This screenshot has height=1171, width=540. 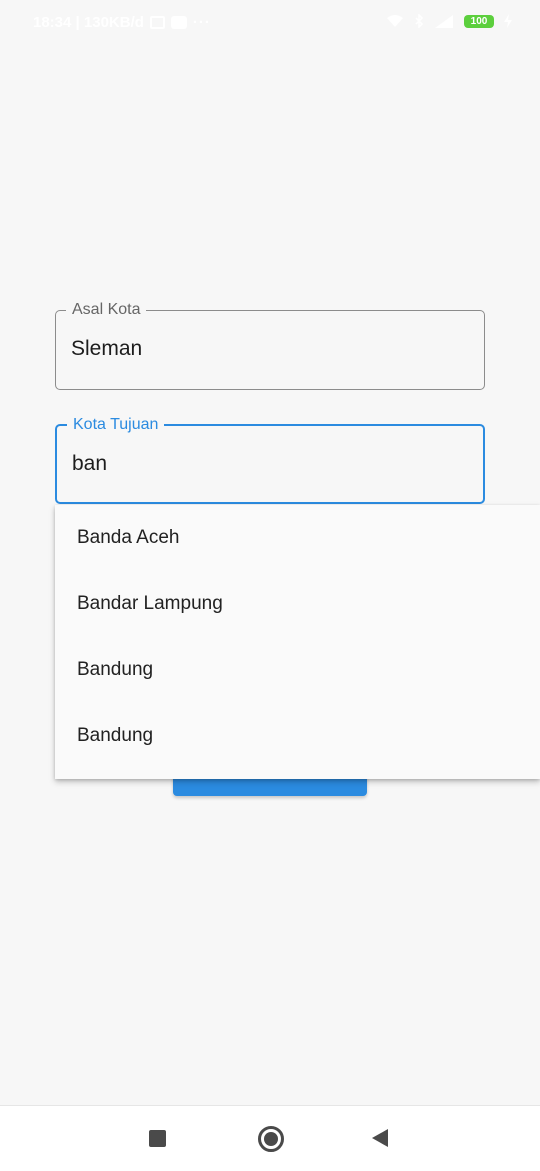 I want to click on destination-city-field: Kota Tujuan ban, so click(x=270, y=460).